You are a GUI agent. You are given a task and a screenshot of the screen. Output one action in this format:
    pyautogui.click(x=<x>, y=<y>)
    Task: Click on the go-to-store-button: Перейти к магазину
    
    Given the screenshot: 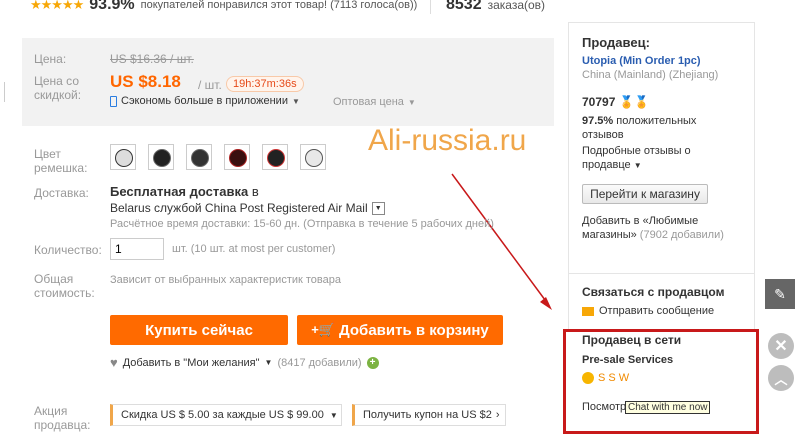 What is the action you would take?
    pyautogui.click(x=645, y=194)
    